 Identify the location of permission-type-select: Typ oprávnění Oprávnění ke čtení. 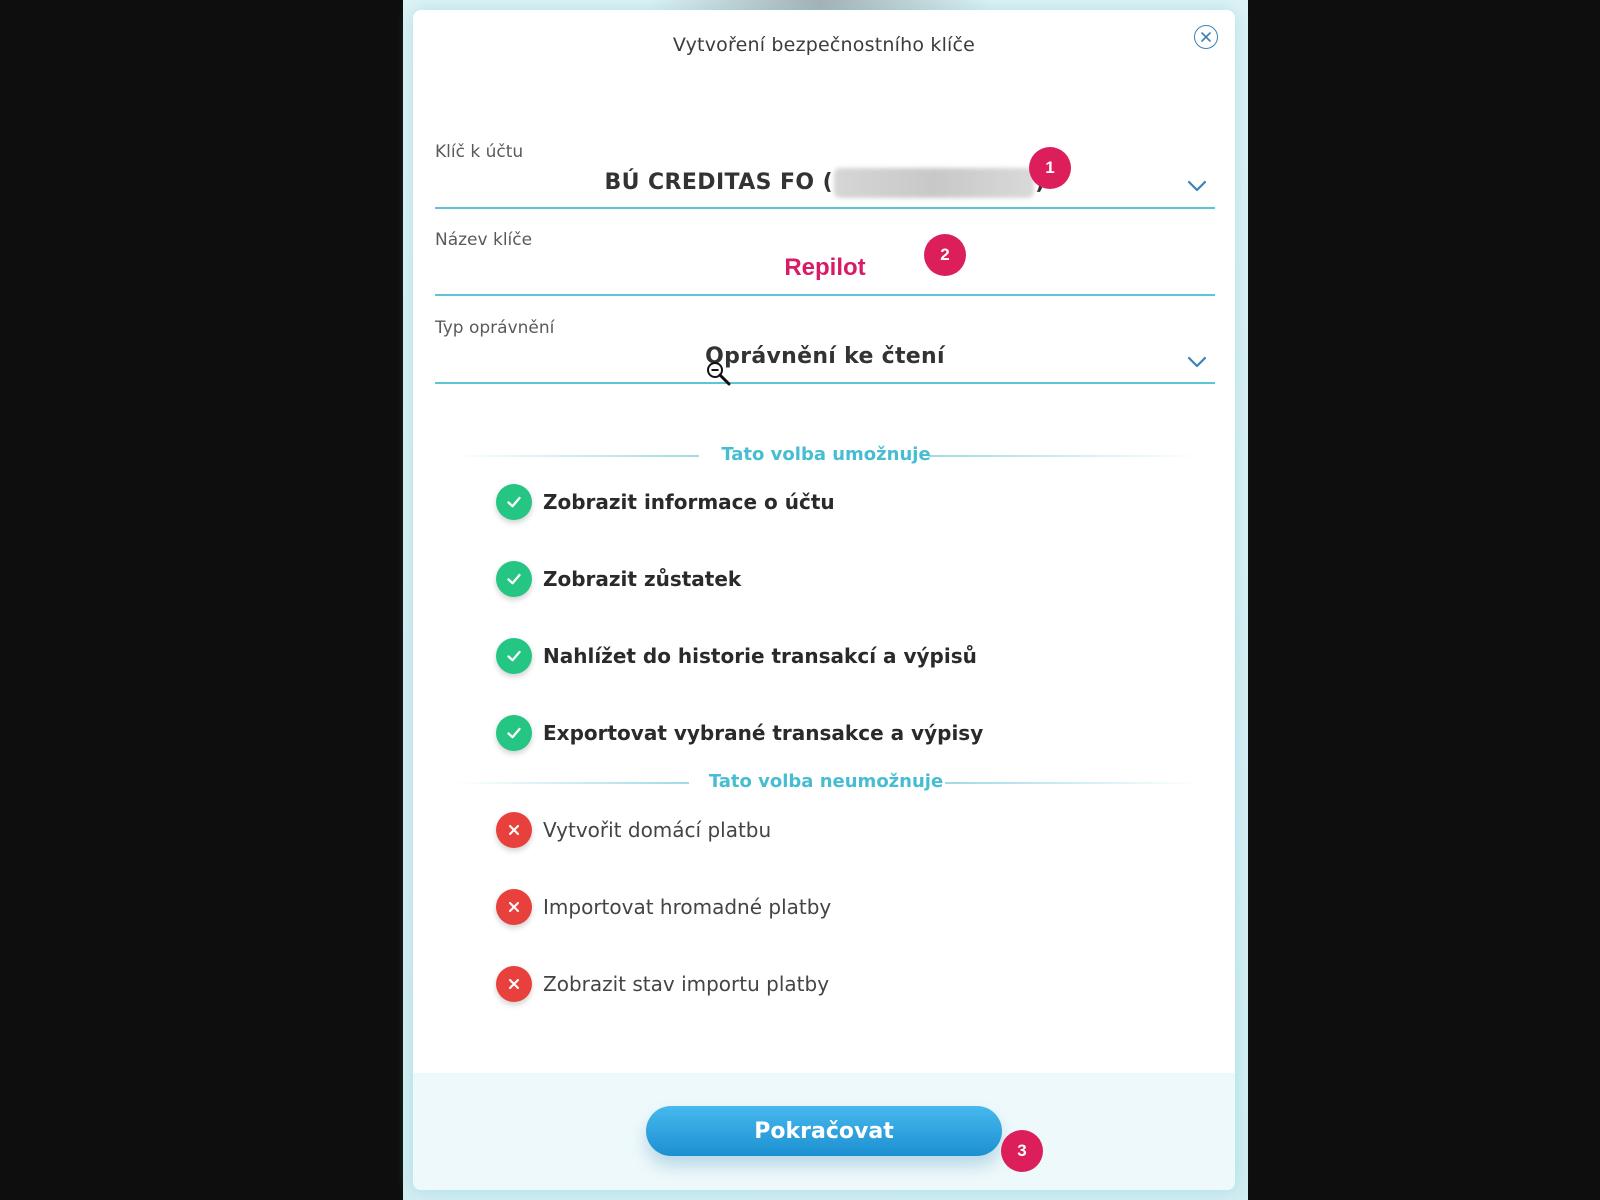
(825, 345).